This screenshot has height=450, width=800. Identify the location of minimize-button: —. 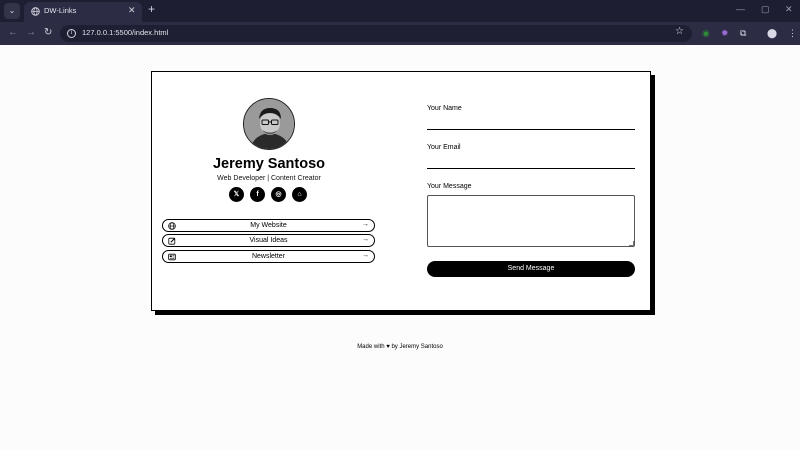
(740, 9).